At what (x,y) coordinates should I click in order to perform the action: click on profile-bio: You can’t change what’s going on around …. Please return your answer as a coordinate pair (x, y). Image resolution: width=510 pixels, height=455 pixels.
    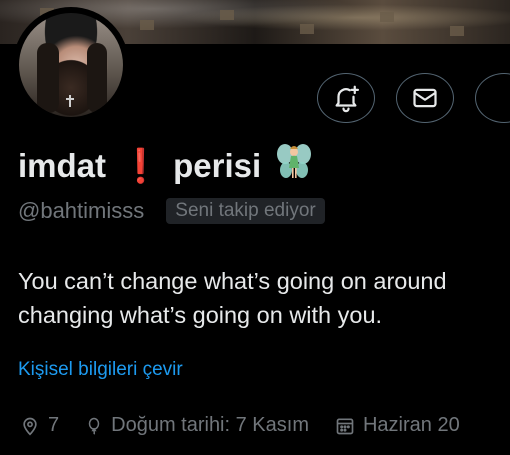
    Looking at the image, I should click on (264, 298).